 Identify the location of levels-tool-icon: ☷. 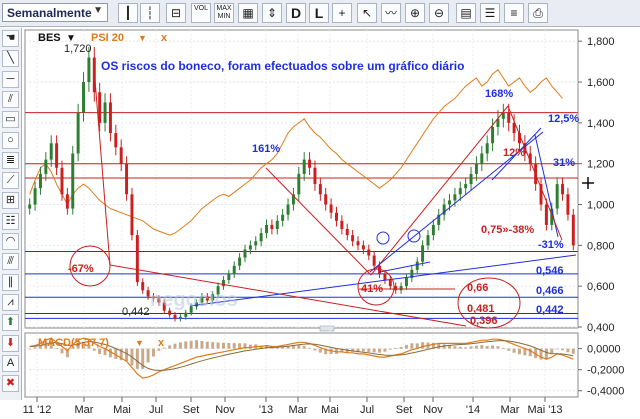
(10, 221).